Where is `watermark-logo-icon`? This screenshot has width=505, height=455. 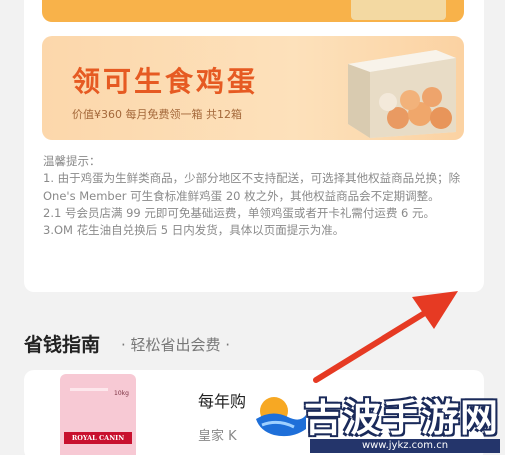
watermark-logo-icon is located at coordinates (280, 413).